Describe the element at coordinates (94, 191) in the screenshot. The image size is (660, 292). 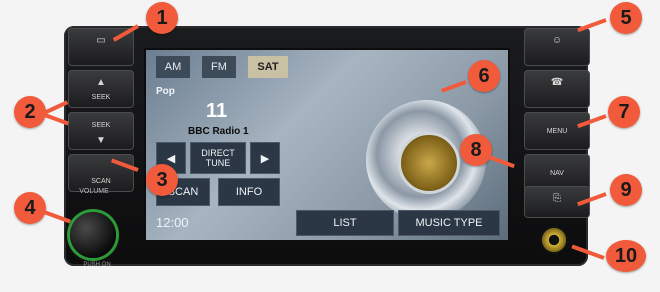
I see `volume-label: VOLUME` at that location.